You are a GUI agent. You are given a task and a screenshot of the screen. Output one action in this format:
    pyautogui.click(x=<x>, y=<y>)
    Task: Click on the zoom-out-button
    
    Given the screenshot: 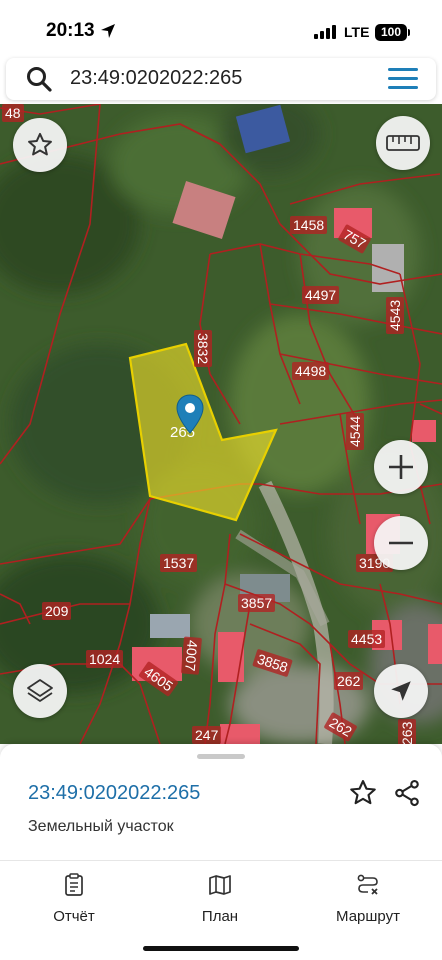 What is the action you would take?
    pyautogui.click(x=401, y=543)
    